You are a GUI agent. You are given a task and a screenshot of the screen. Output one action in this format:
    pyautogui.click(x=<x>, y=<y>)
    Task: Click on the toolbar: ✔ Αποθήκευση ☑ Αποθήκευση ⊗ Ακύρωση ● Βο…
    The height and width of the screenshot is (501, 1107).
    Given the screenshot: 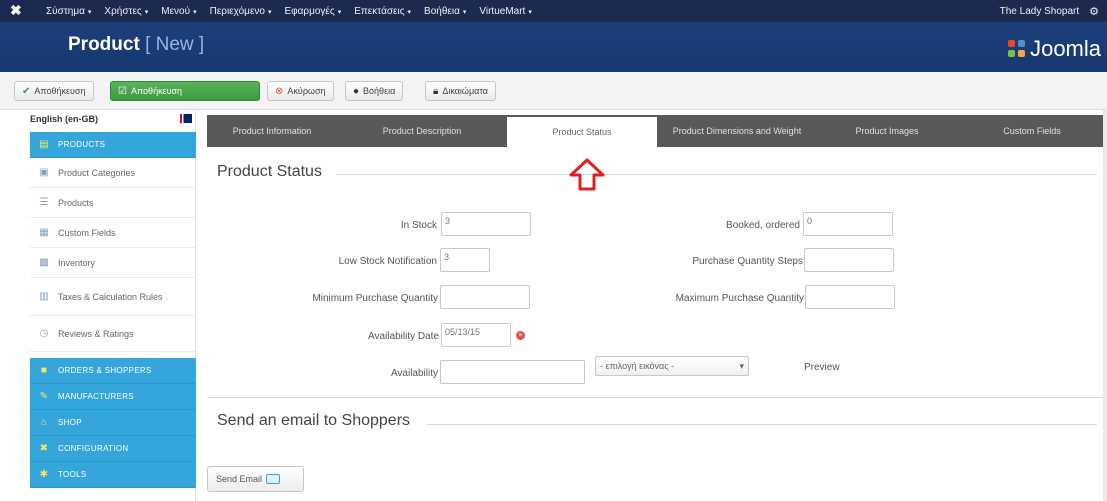 What is the action you would take?
    pyautogui.click(x=553, y=91)
    